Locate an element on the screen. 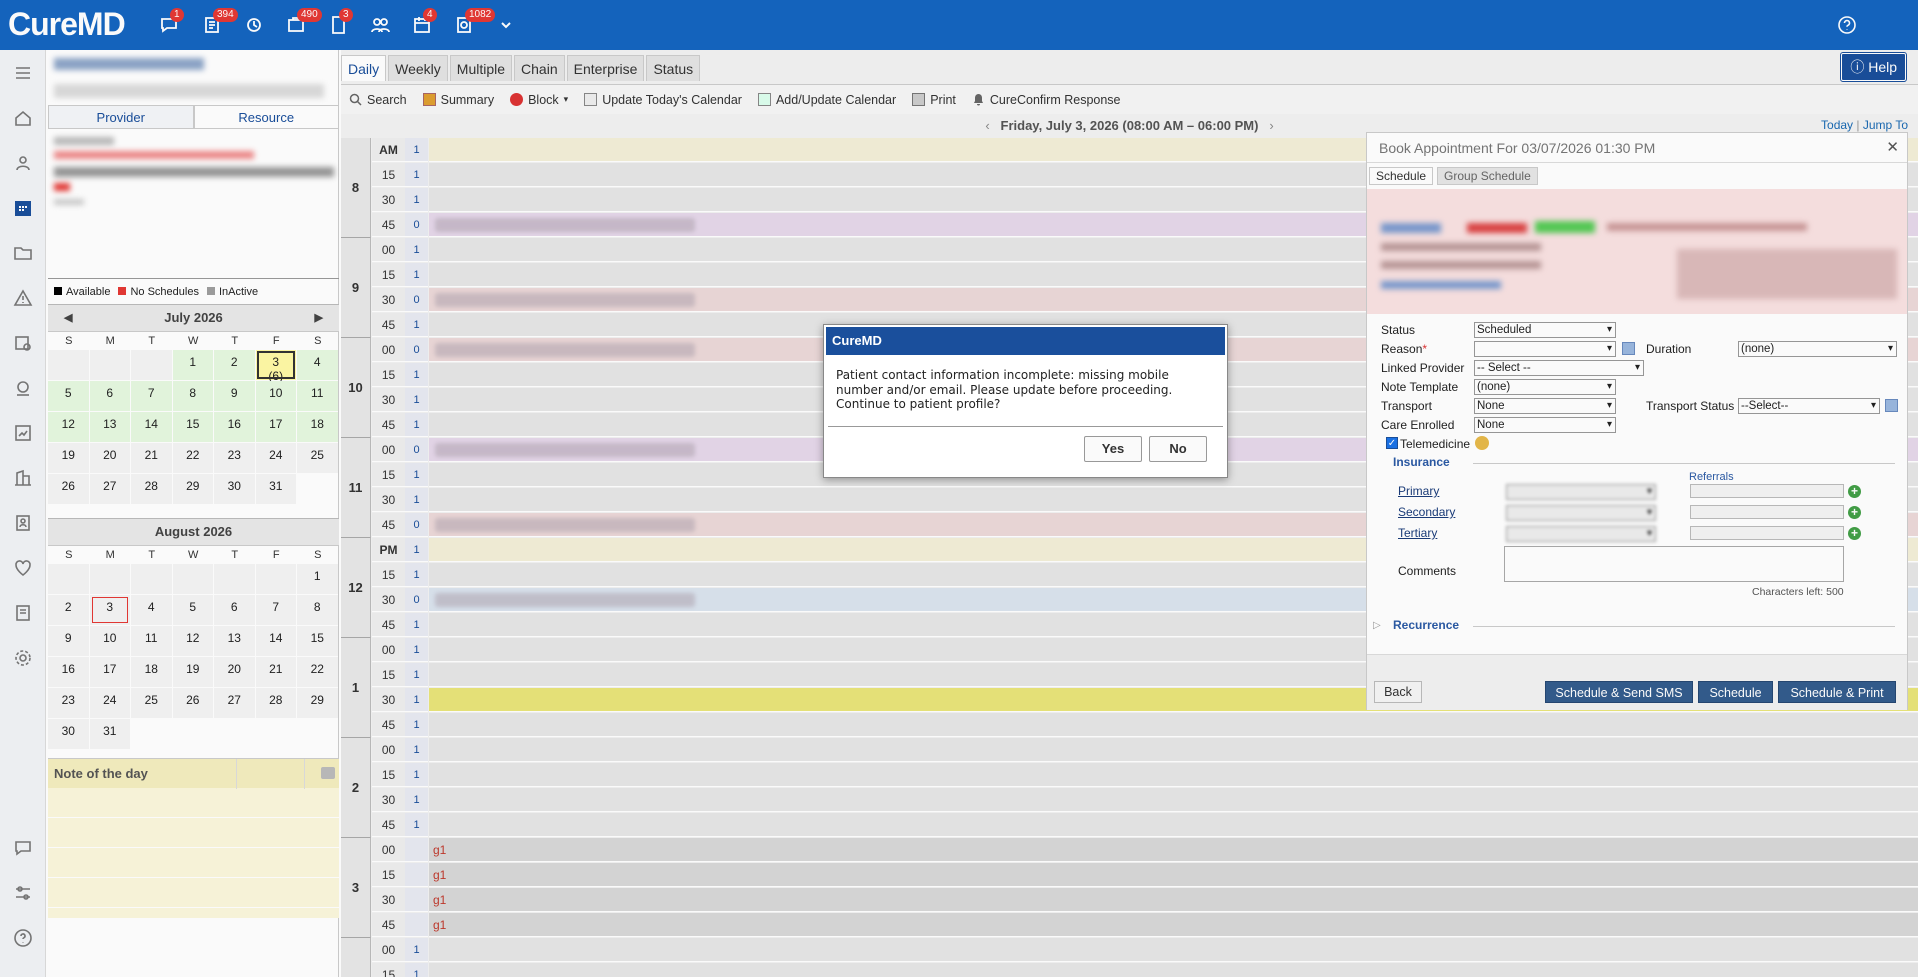 The width and height of the screenshot is (1918, 977). dialog-title: CureMD is located at coordinates (1025, 341).